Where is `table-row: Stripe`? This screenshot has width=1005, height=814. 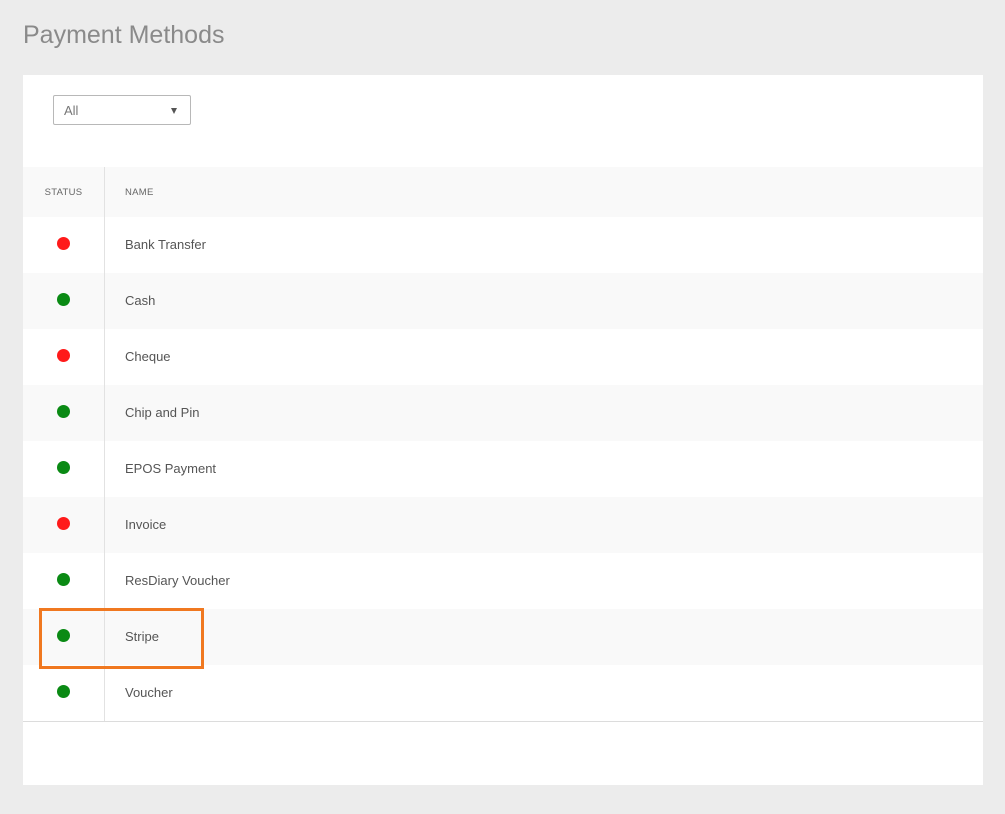 table-row: Stripe is located at coordinates (503, 637).